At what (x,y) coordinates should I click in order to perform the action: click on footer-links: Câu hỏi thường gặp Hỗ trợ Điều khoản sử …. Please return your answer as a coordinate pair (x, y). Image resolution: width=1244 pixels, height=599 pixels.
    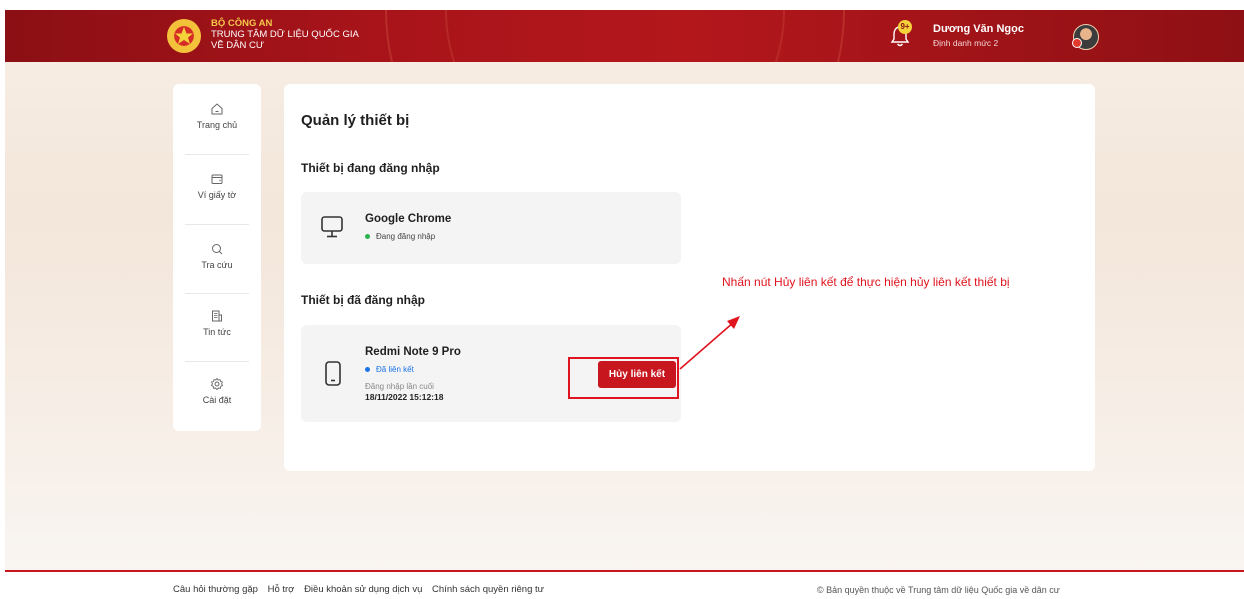
    Looking at the image, I should click on (362, 589).